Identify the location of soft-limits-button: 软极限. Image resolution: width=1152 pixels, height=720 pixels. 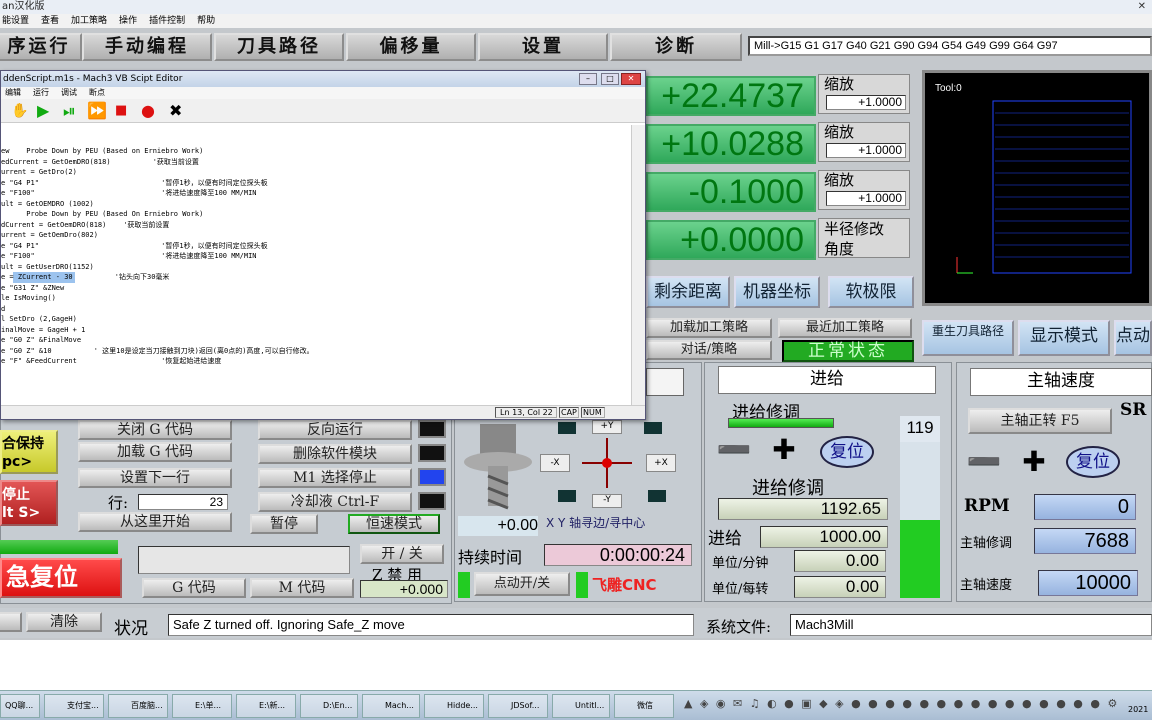
(871, 292).